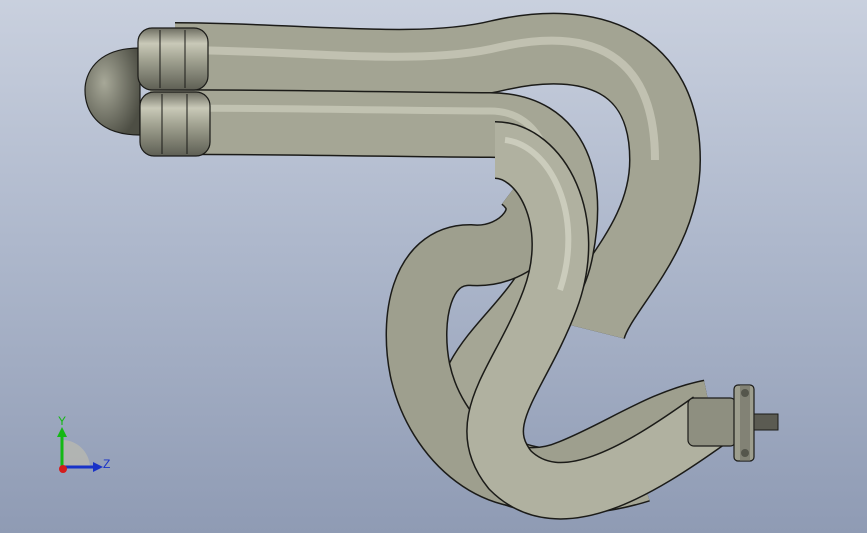 This screenshot has height=533, width=867. Describe the element at coordinates (63, 469) in the screenshot. I see `x-axis-dot` at that location.